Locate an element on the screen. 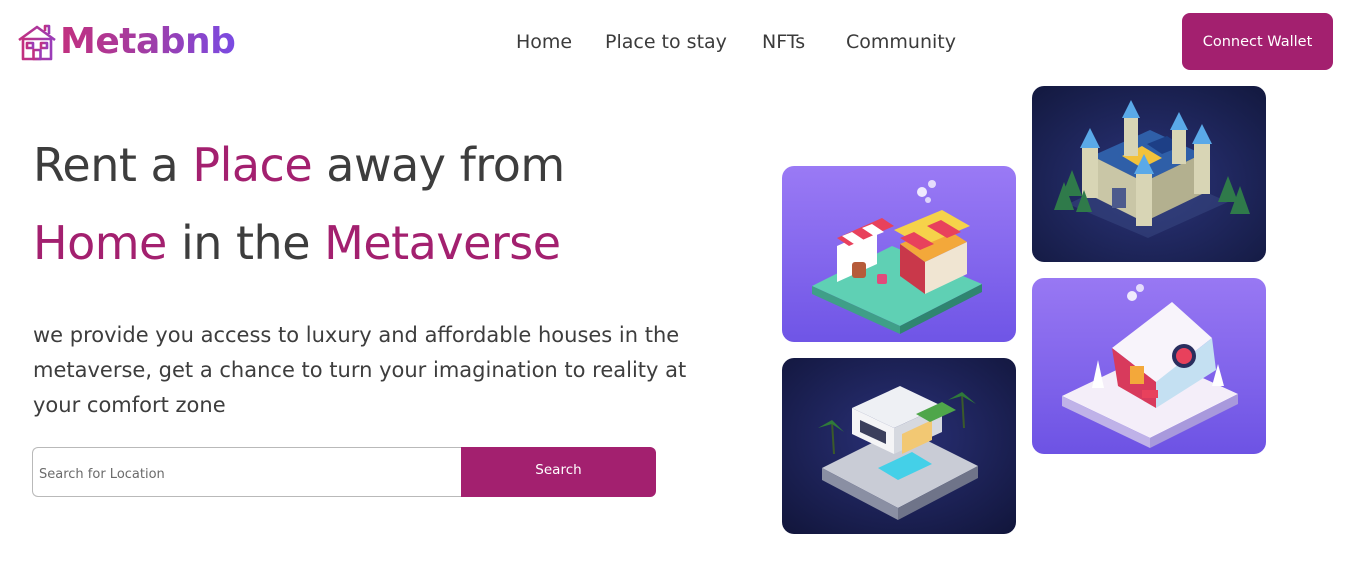  headline-text: in the is located at coordinates (245, 243).